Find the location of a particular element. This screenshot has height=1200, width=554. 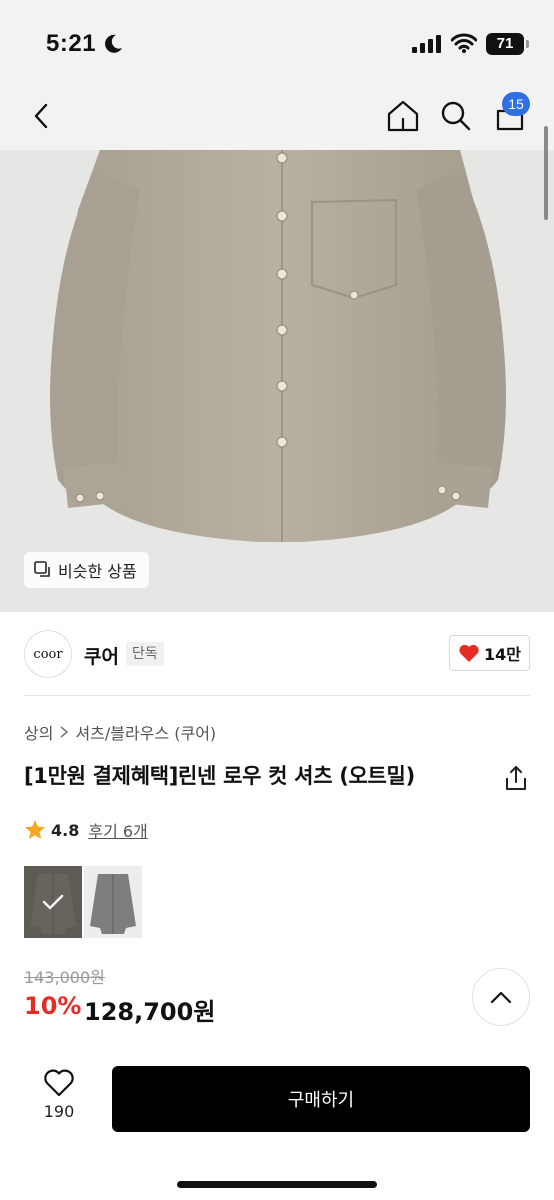

review-count-link: 후기 6개 is located at coordinates (117, 830).